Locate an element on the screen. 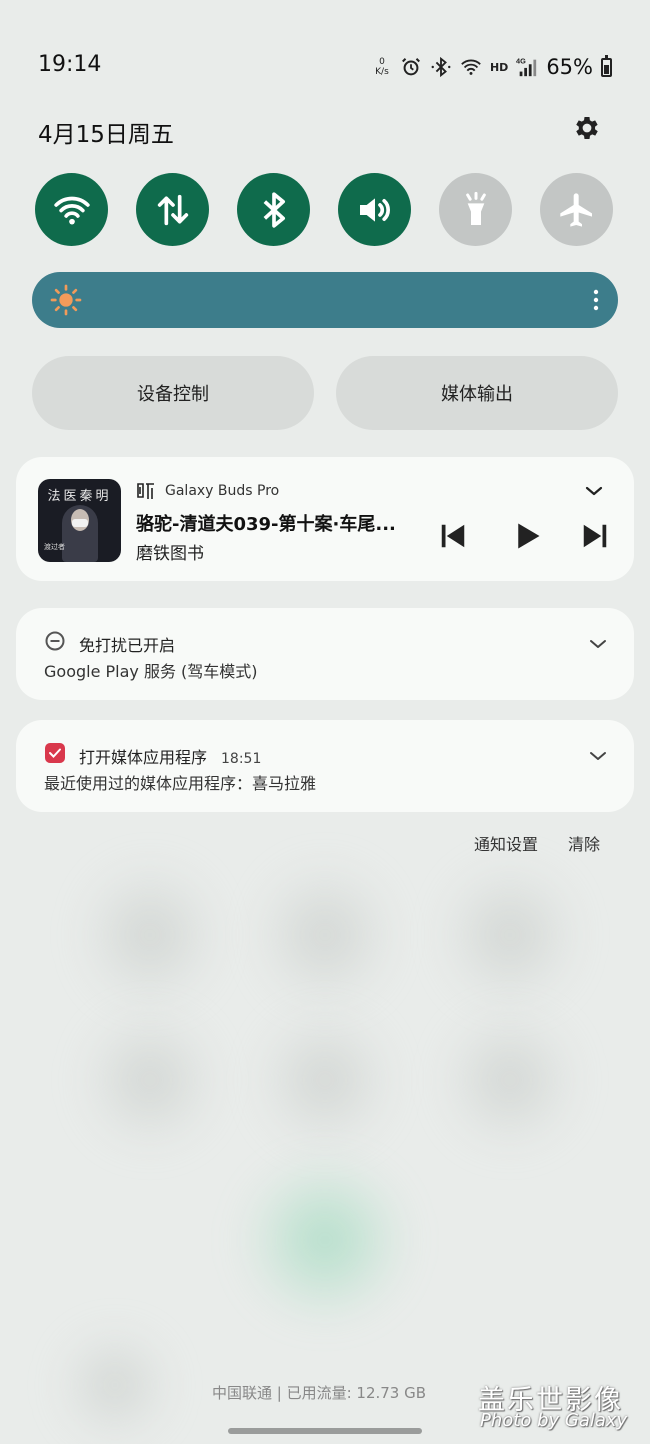 This screenshot has height=1444, width=650. next-track-icon is located at coordinates (595, 536).